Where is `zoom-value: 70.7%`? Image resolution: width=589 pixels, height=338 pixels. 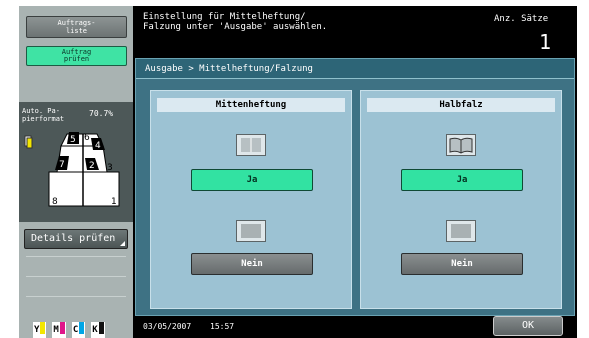
zoom-value: 70.7% is located at coordinates (101, 113).